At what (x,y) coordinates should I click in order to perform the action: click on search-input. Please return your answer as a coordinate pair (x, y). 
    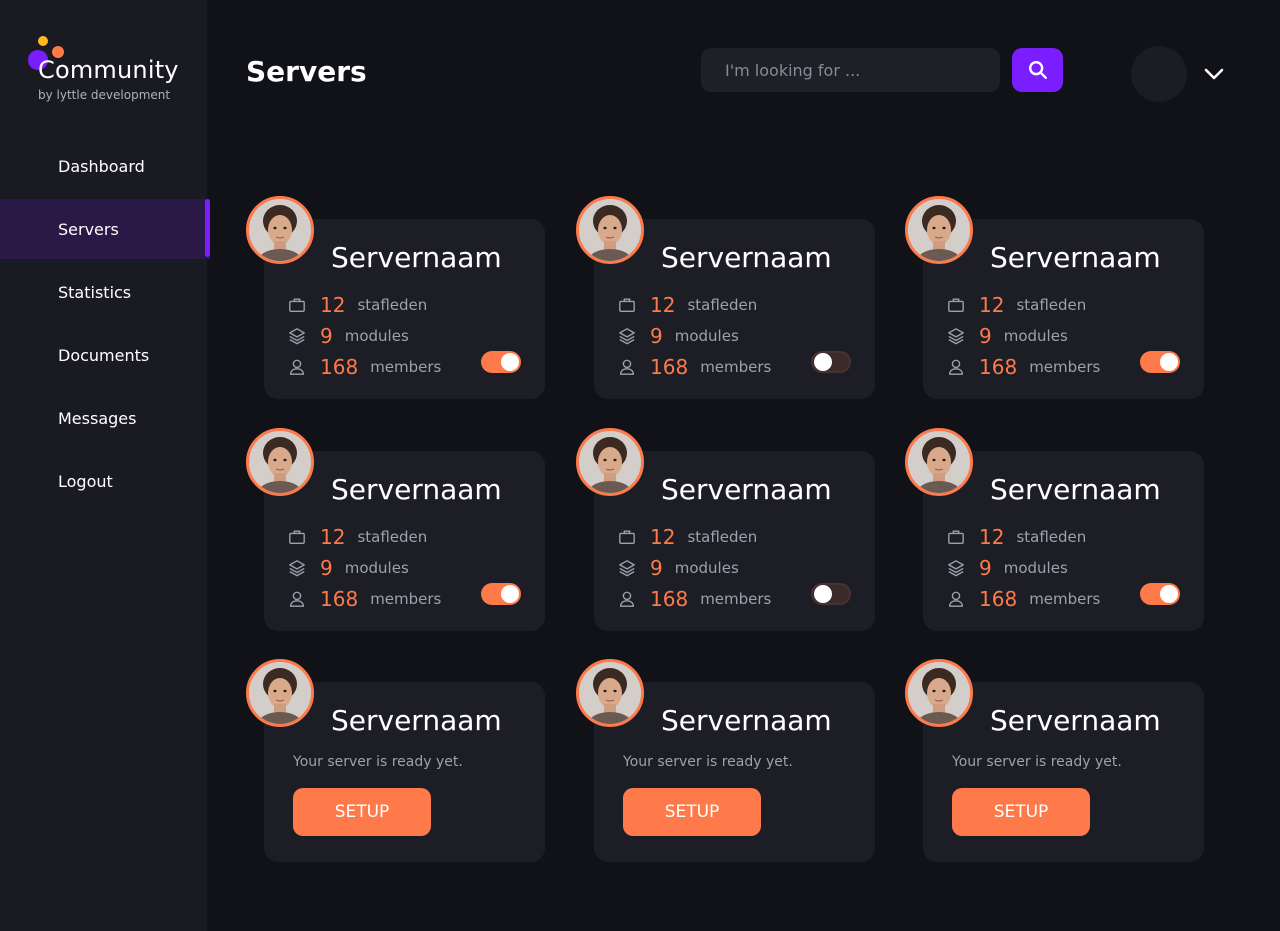
    Looking at the image, I should click on (850, 70).